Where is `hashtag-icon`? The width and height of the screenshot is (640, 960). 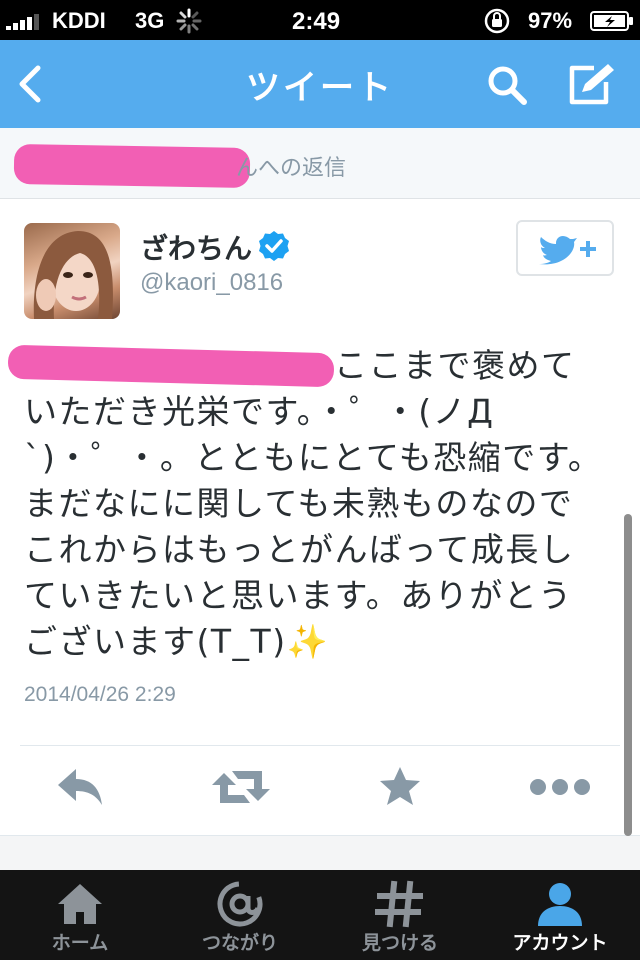
hashtag-icon is located at coordinates (399, 904).